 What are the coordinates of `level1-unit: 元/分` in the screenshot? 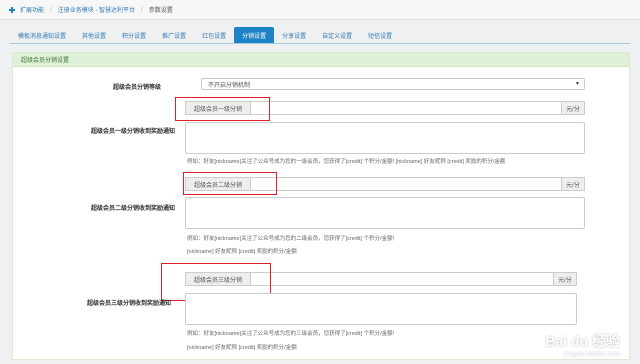 It's located at (573, 108).